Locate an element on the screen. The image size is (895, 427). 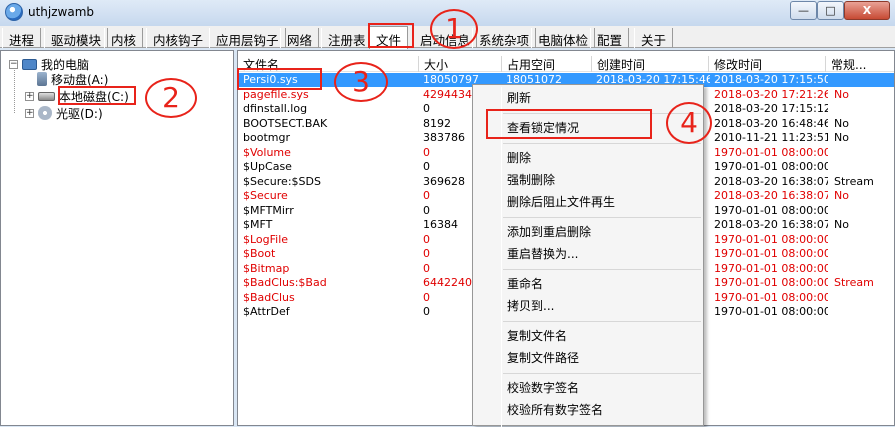
tree-node-label: 光驱(D:) is located at coordinates (79, 113).